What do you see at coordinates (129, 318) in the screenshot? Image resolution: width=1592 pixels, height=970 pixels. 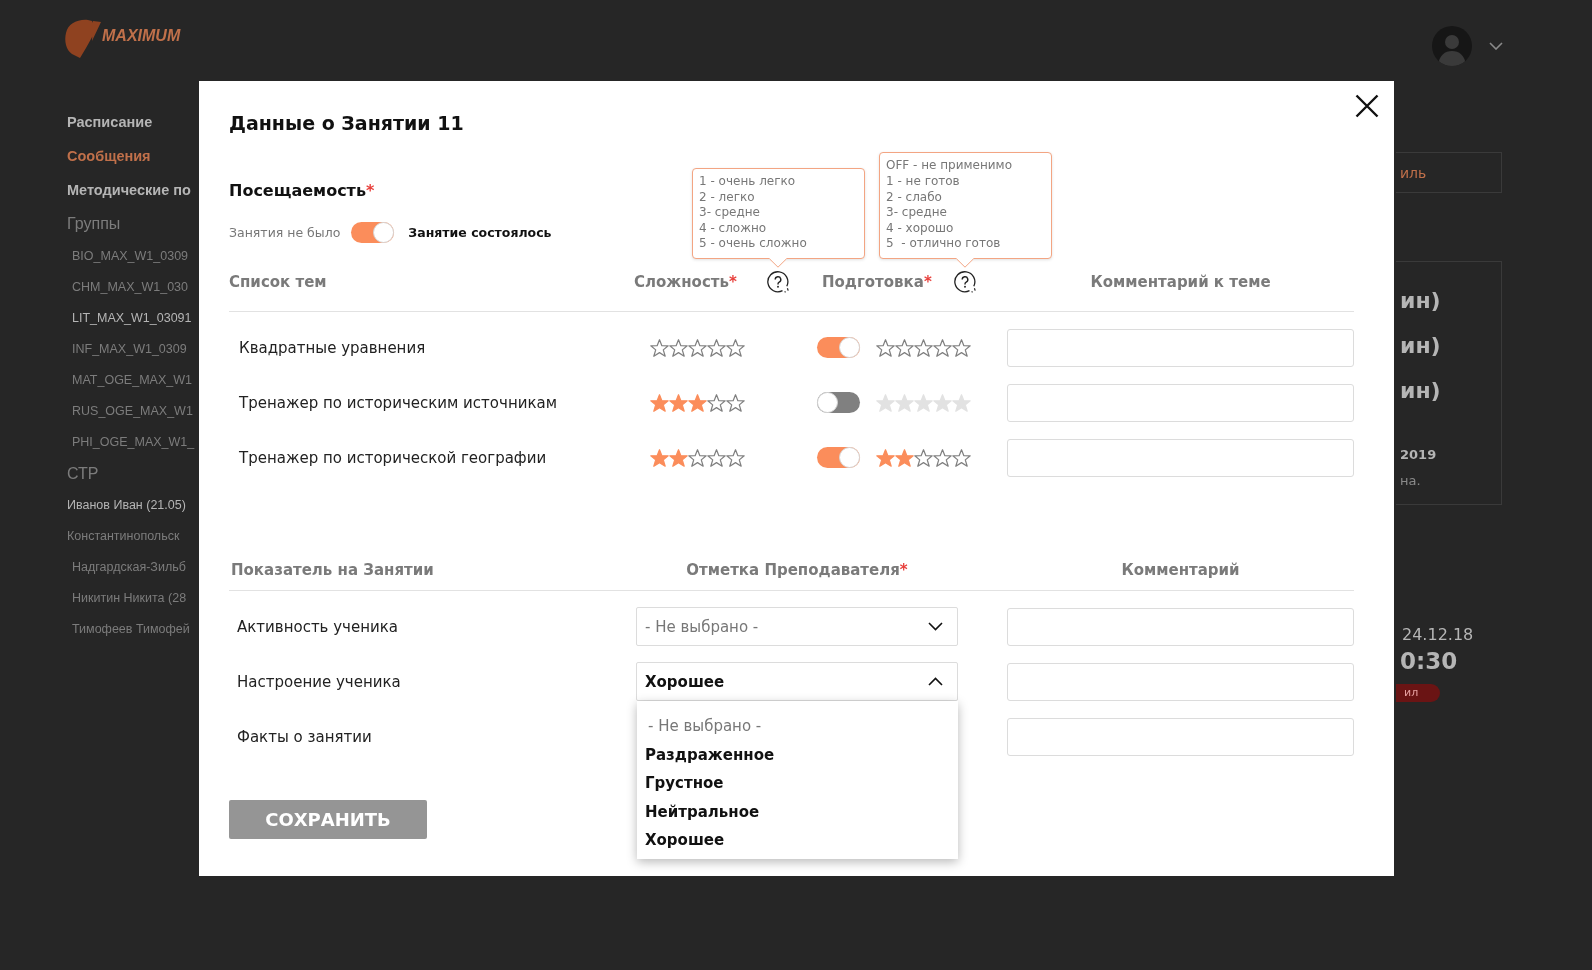 I see `group-item: LIT_MAX_W1_03091` at bounding box center [129, 318].